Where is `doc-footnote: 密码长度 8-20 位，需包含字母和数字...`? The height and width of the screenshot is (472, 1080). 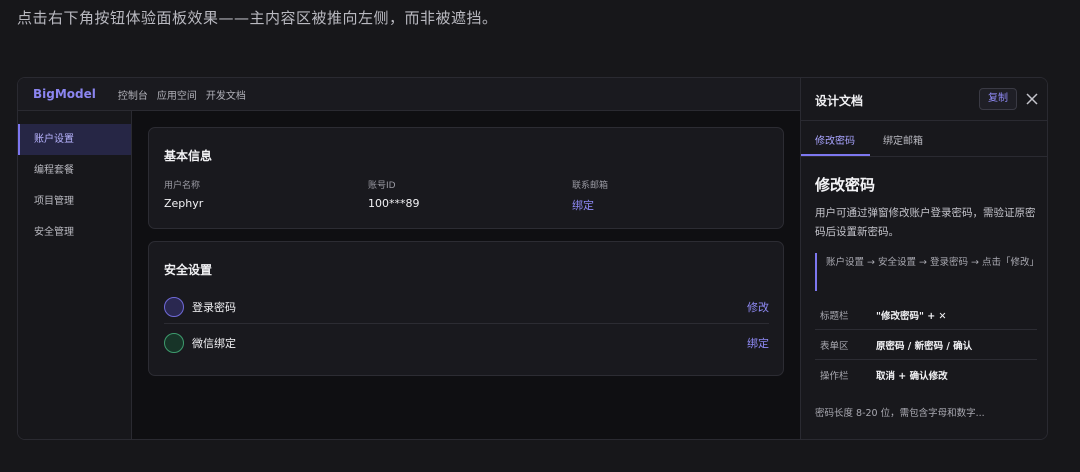 doc-footnote: 密码长度 8-20 位，需包含字母和数字... is located at coordinates (900, 413).